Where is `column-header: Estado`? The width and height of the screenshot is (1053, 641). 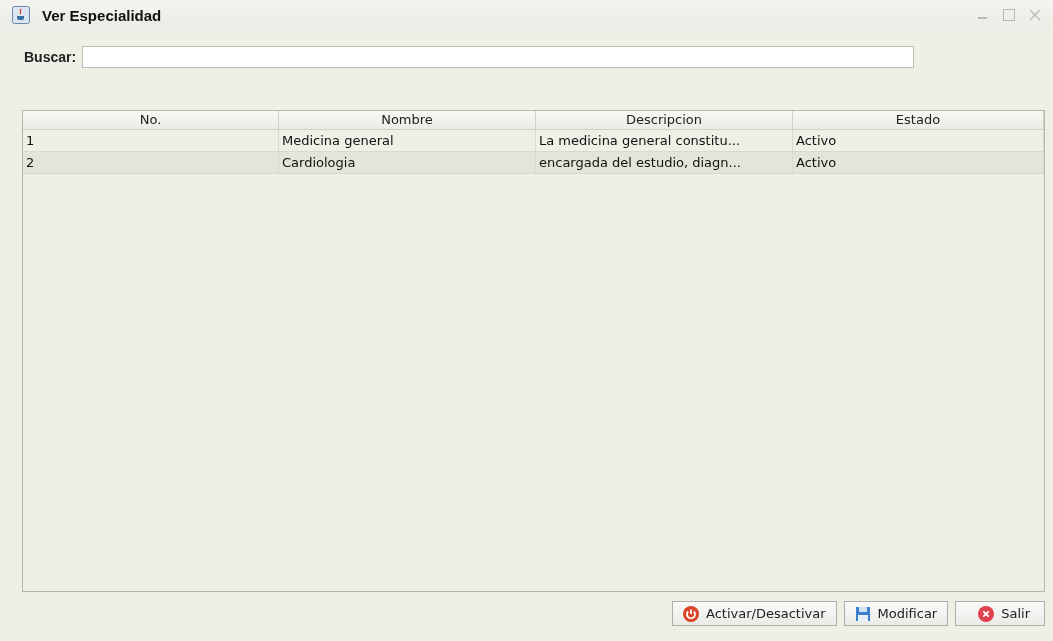
column-header: Estado is located at coordinates (918, 120).